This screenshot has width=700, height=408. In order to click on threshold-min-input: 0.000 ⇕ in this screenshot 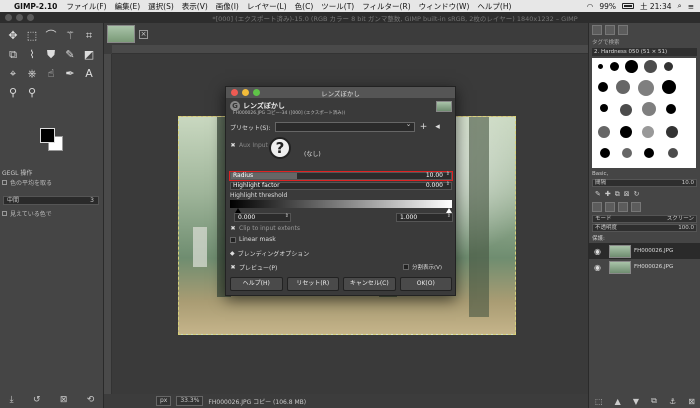, I will do `click(262, 217)`.